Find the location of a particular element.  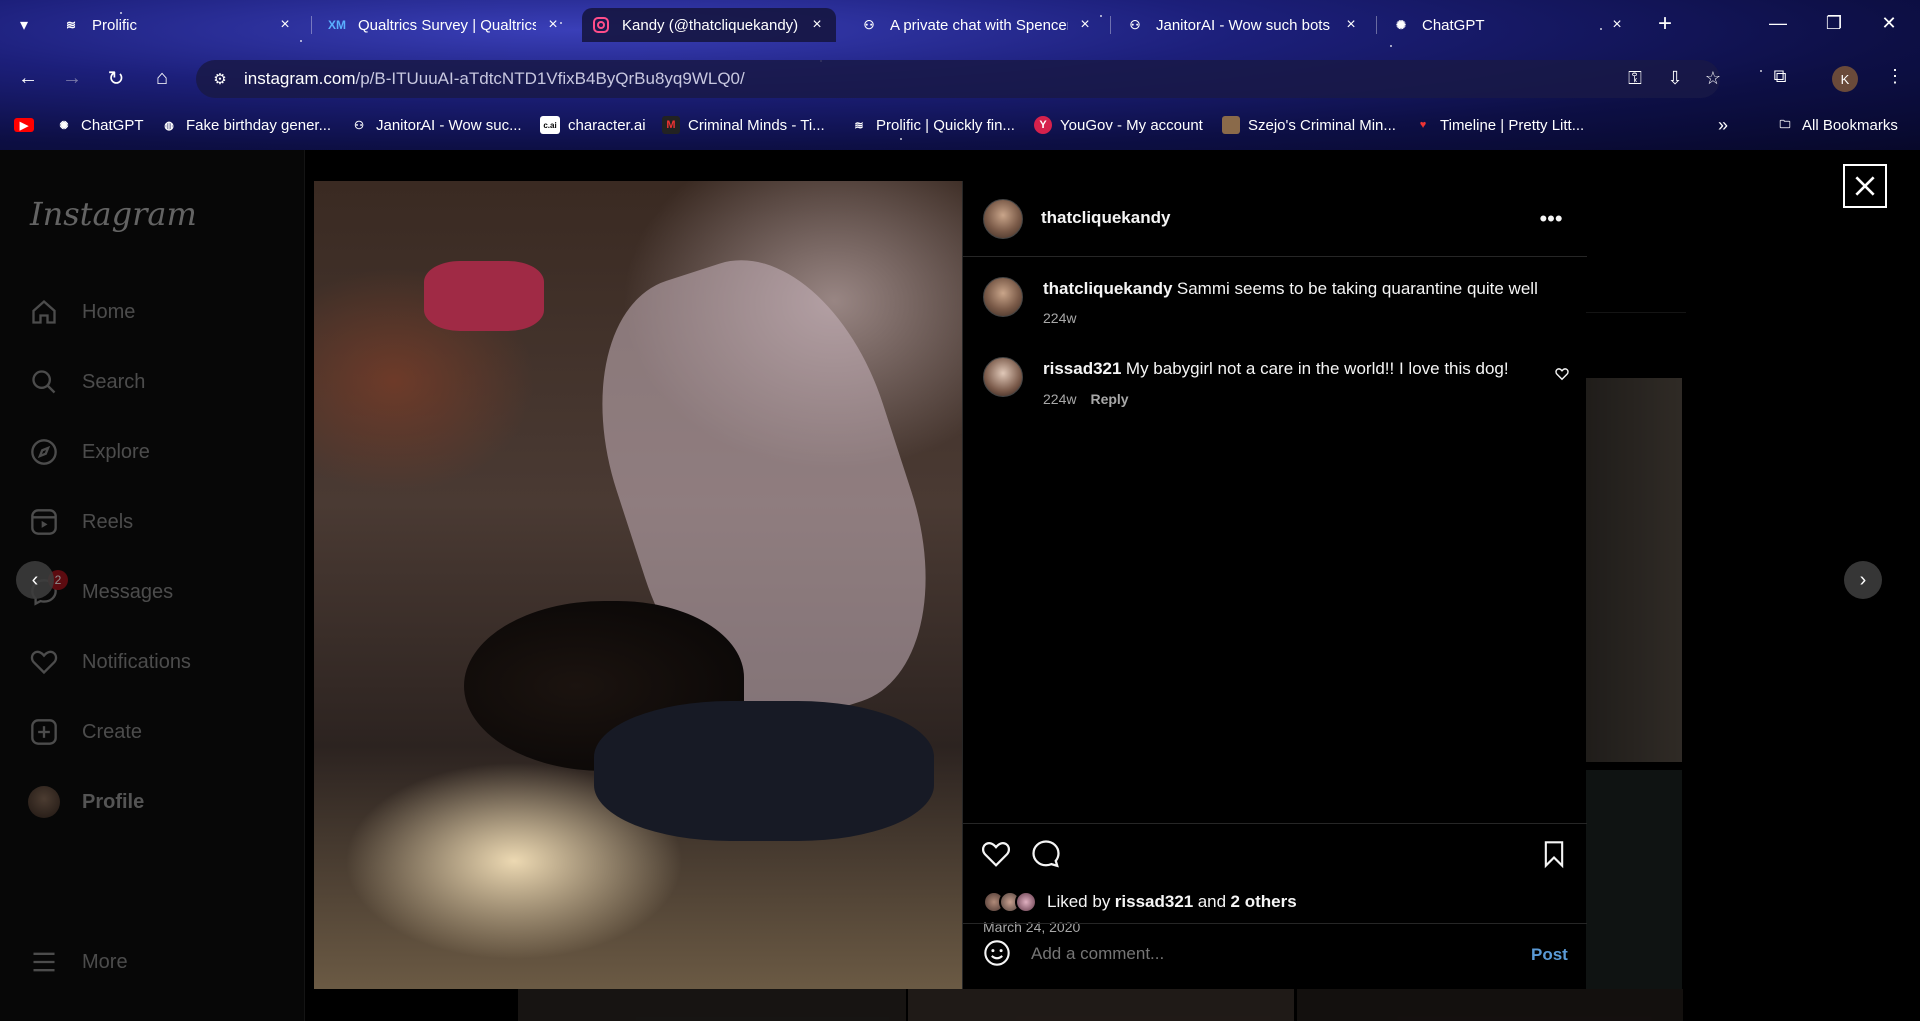

bookmarks-overflow-icon: » is located at coordinates (1723, 125).